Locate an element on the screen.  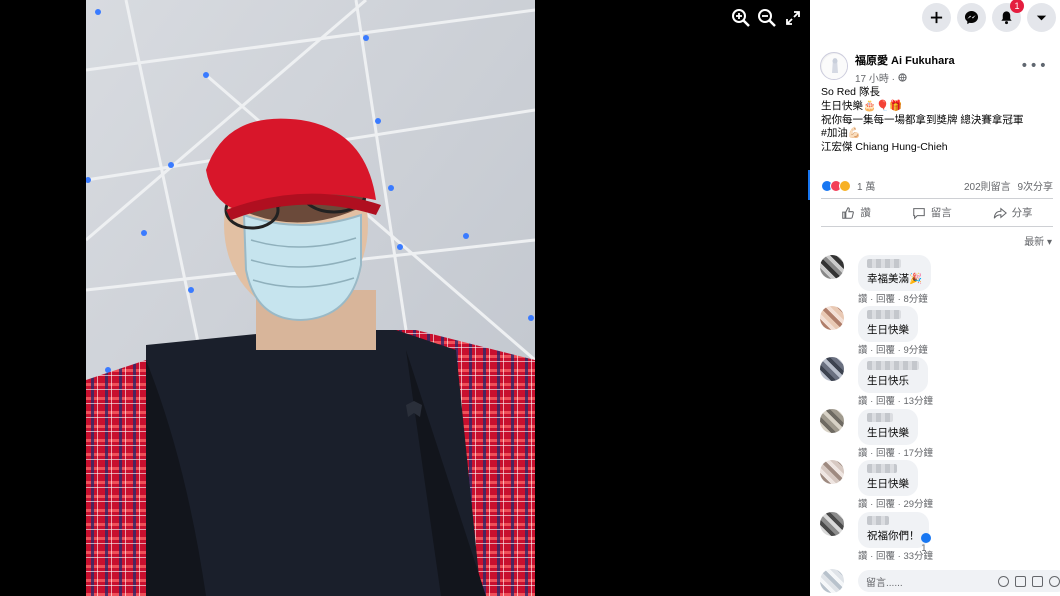
caption-line: 祝你每一集每一場都拿到獎牌 總決賽拿冠軍 is located at coordinates (922, 119).